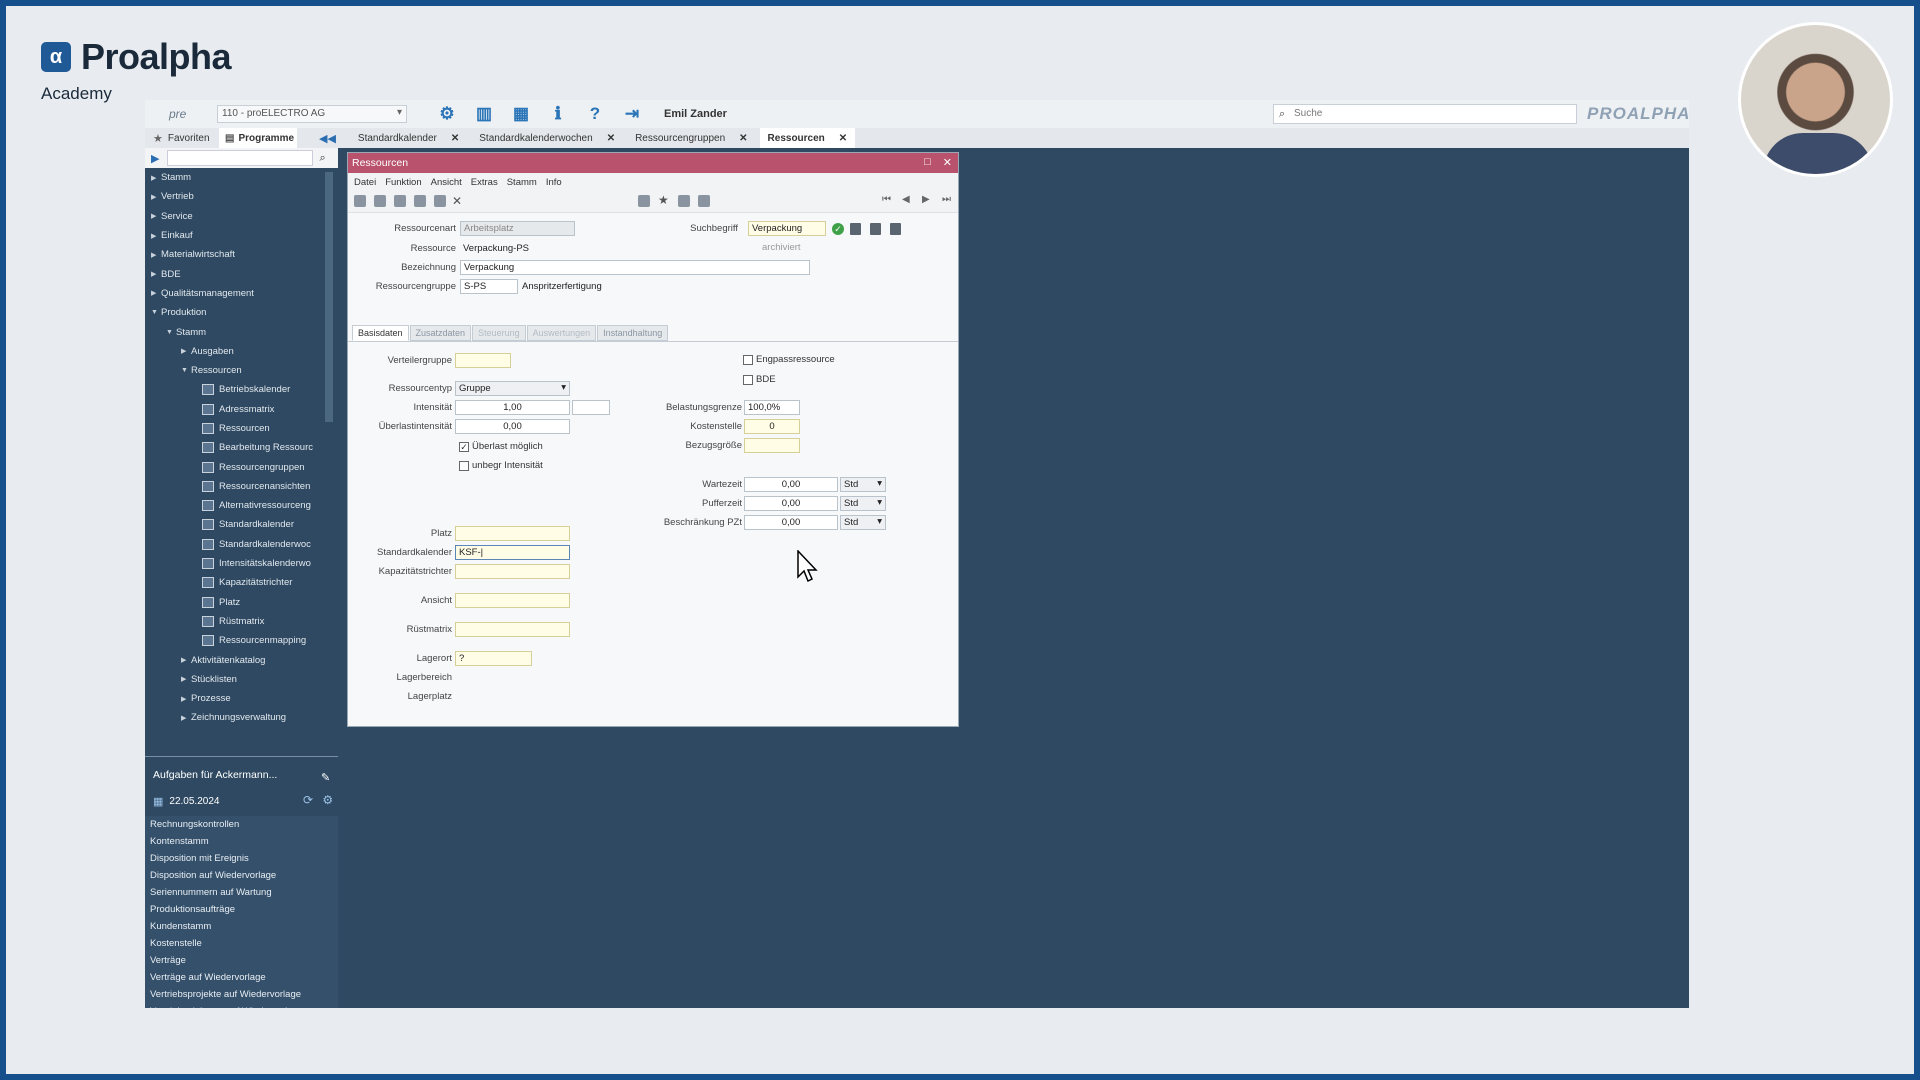 The height and width of the screenshot is (1080, 1920). I want to click on edit-document-icon, so click(875, 229).